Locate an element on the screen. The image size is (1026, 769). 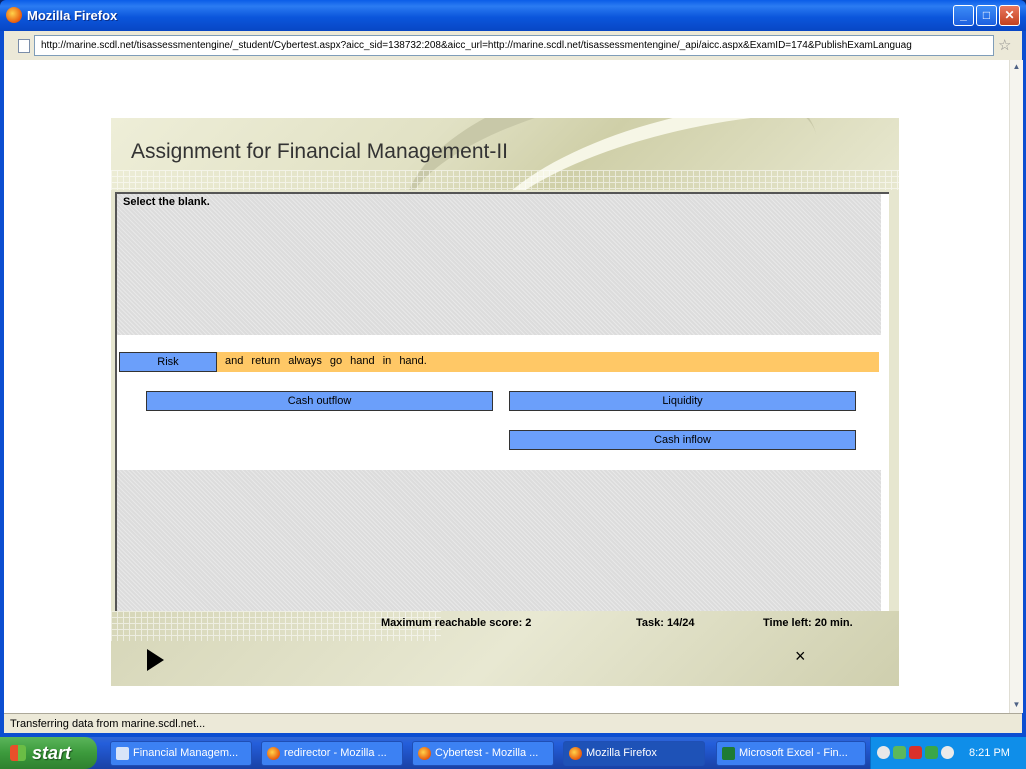
option-liquidity: Liquidity is located at coordinates (682, 401).